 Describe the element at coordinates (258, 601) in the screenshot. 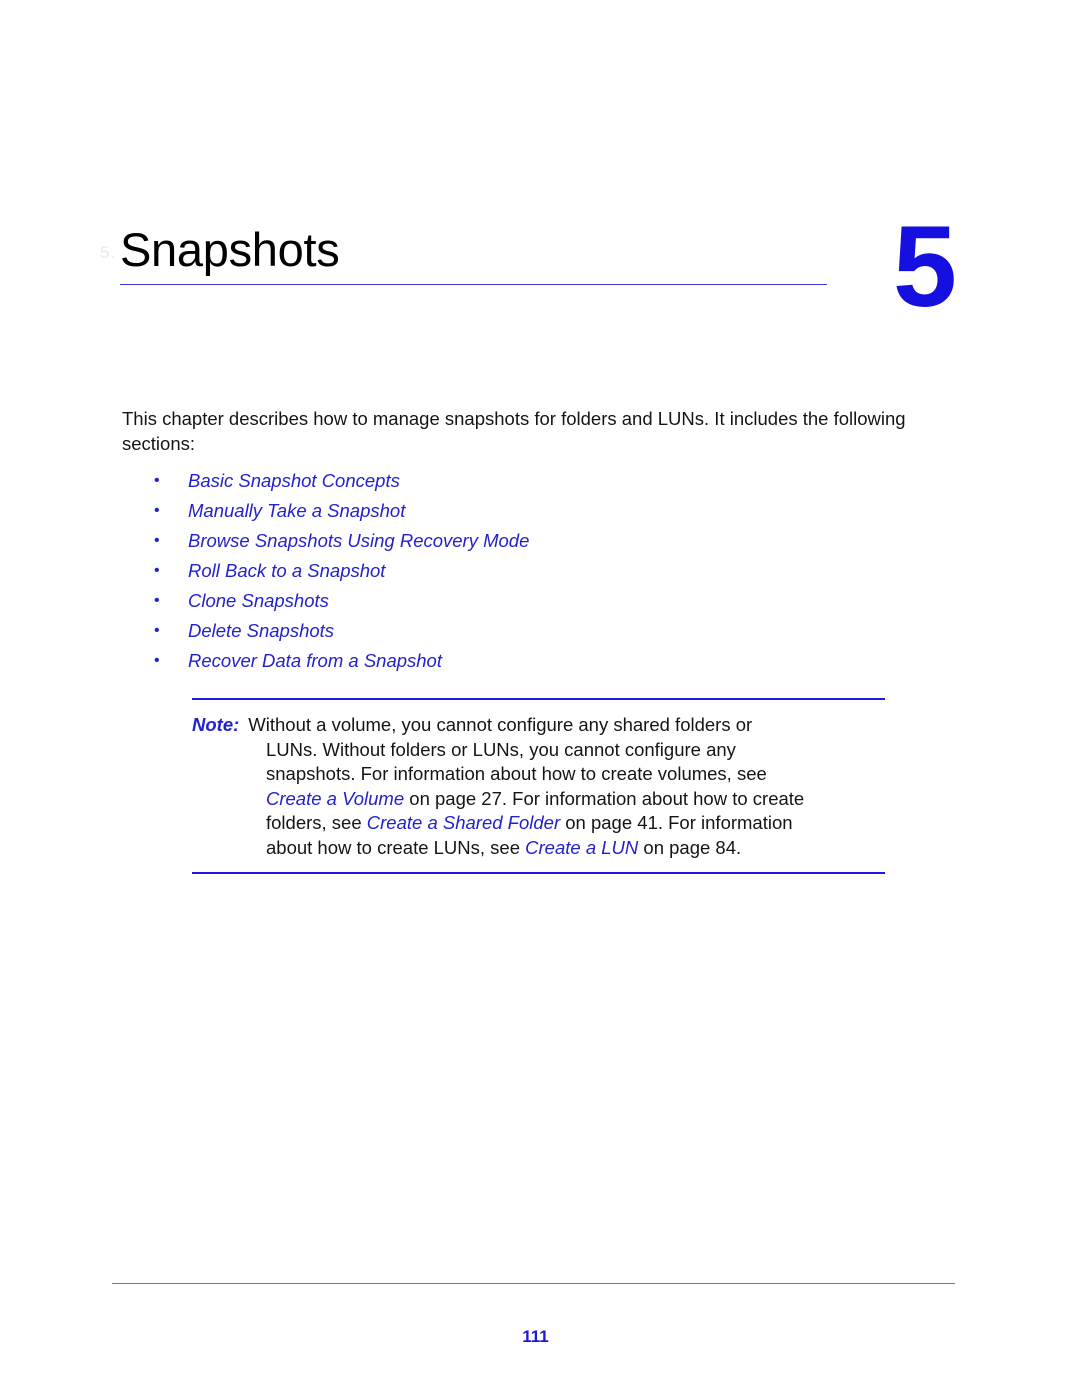

I see `section-link-clone-snapshots: Clone Snapshots` at that location.